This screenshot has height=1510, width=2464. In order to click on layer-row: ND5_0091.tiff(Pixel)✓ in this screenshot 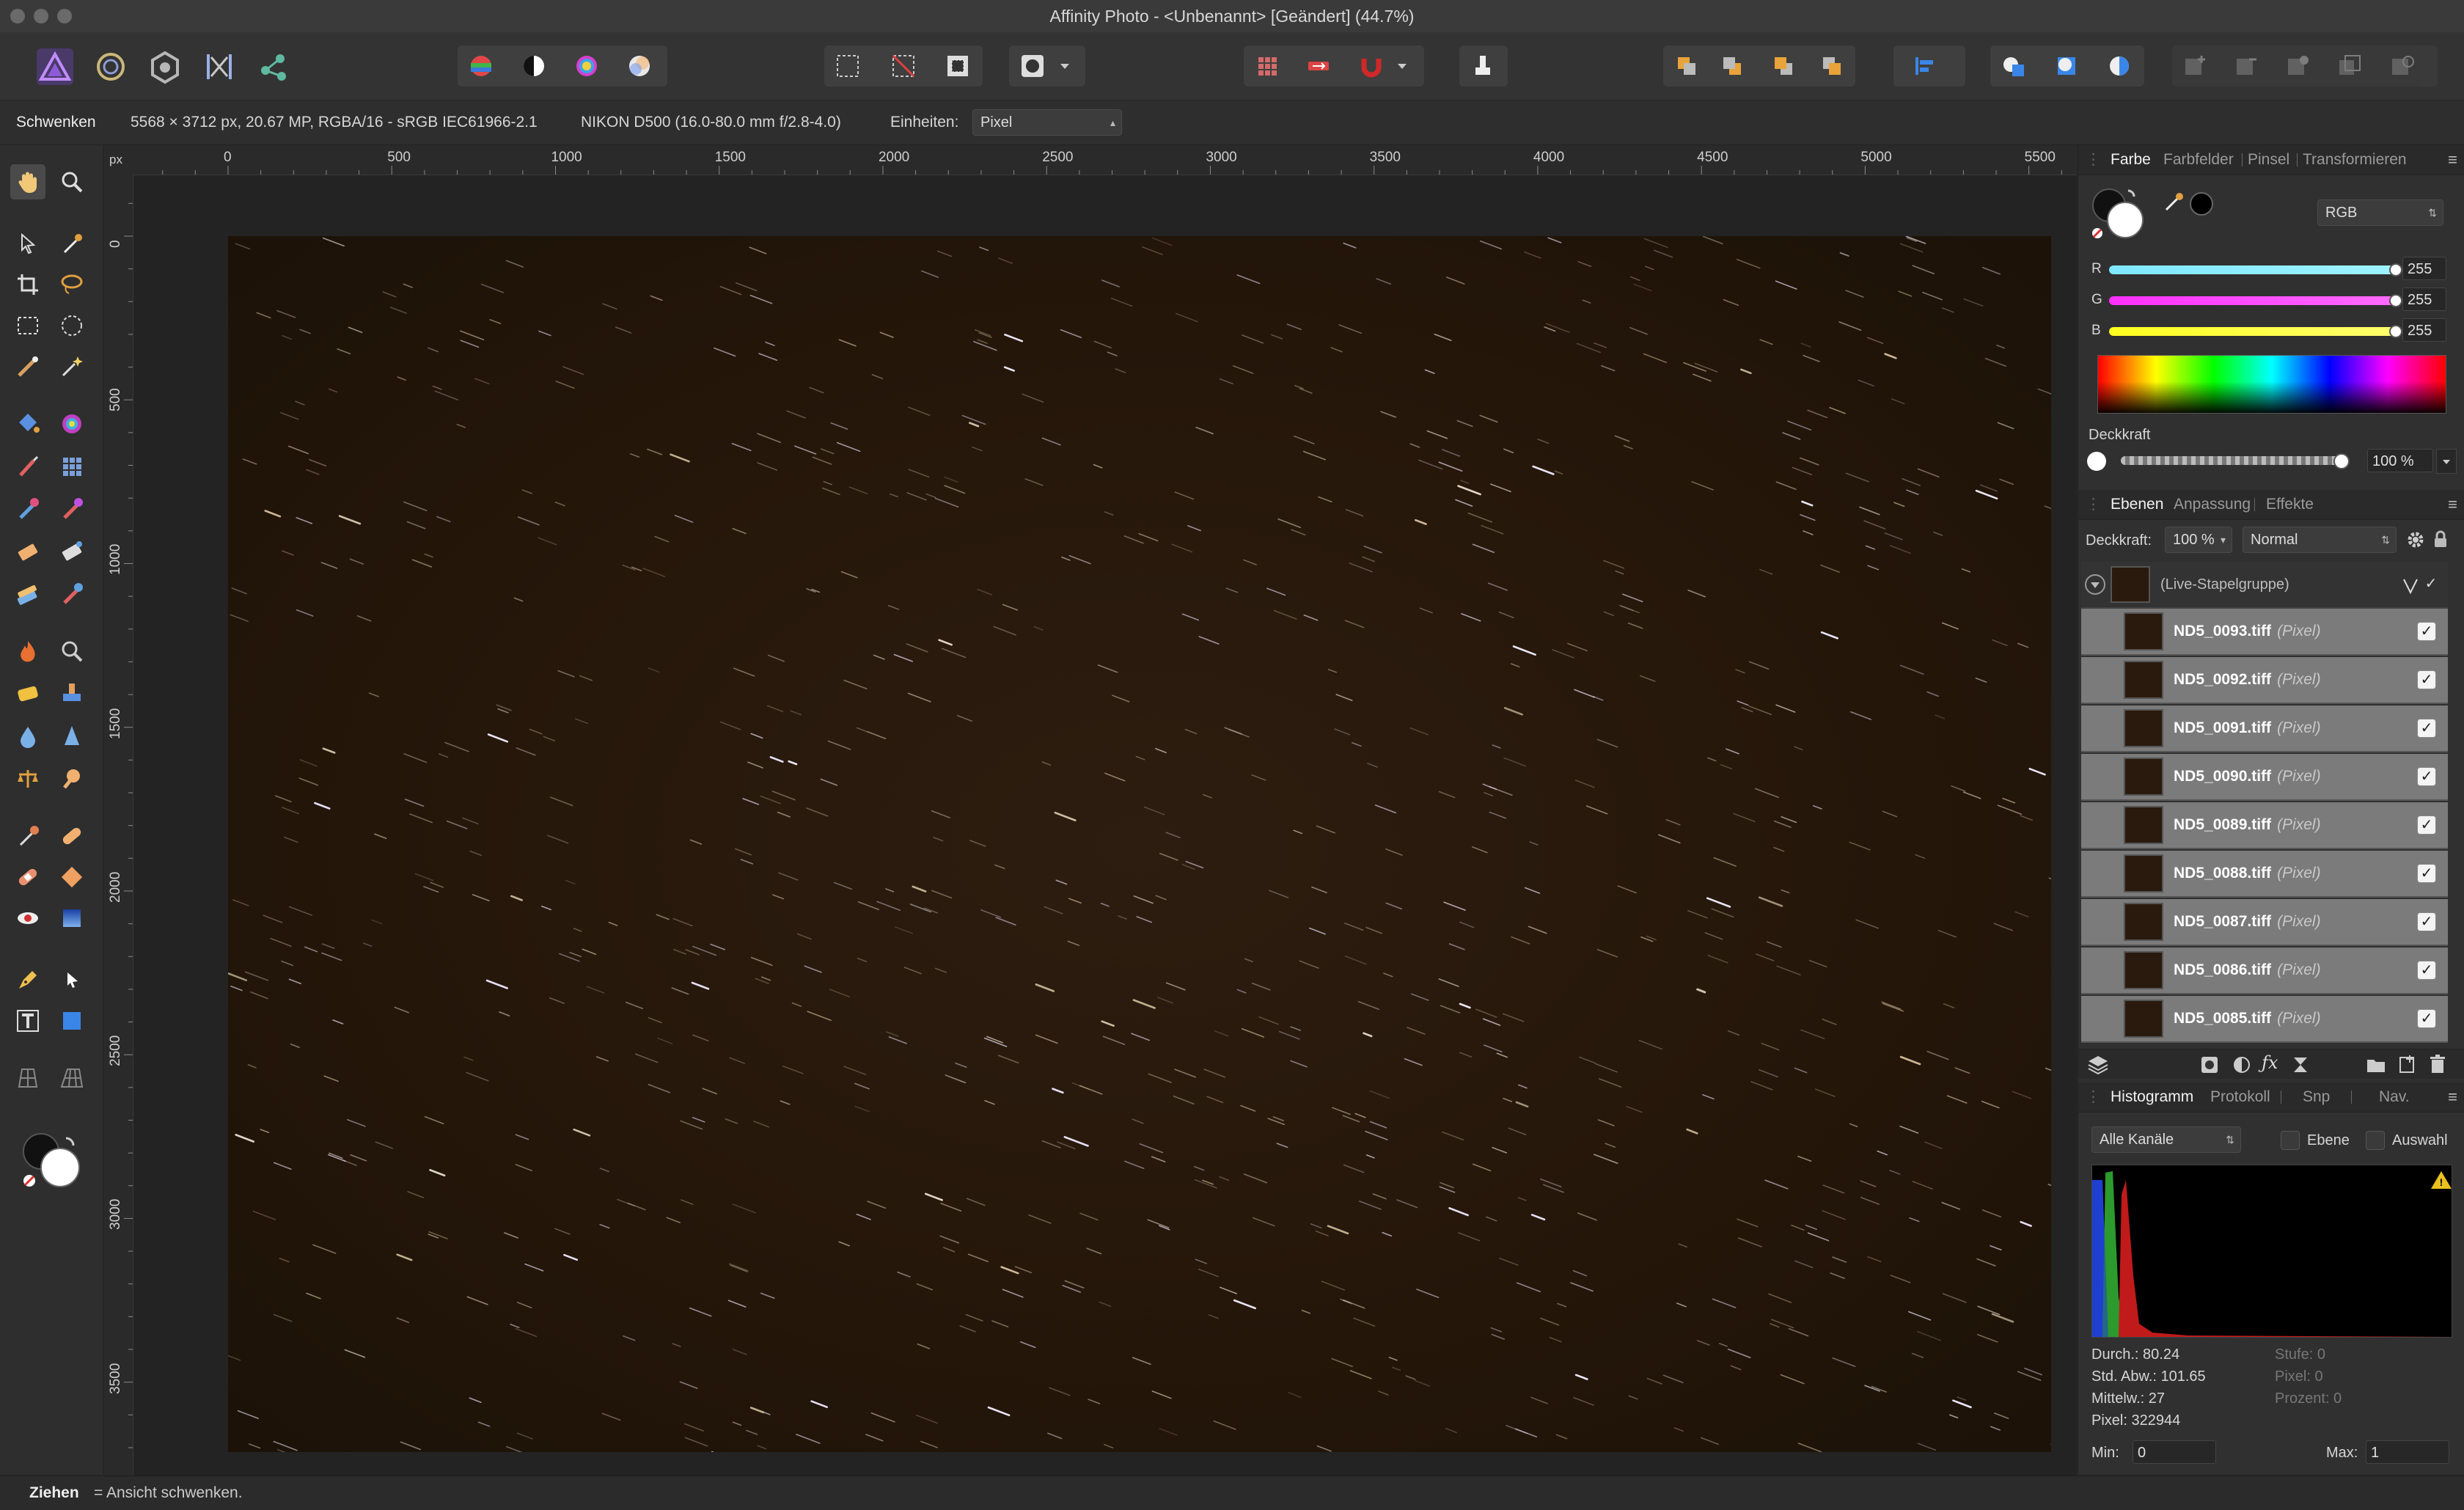, I will do `click(2264, 728)`.